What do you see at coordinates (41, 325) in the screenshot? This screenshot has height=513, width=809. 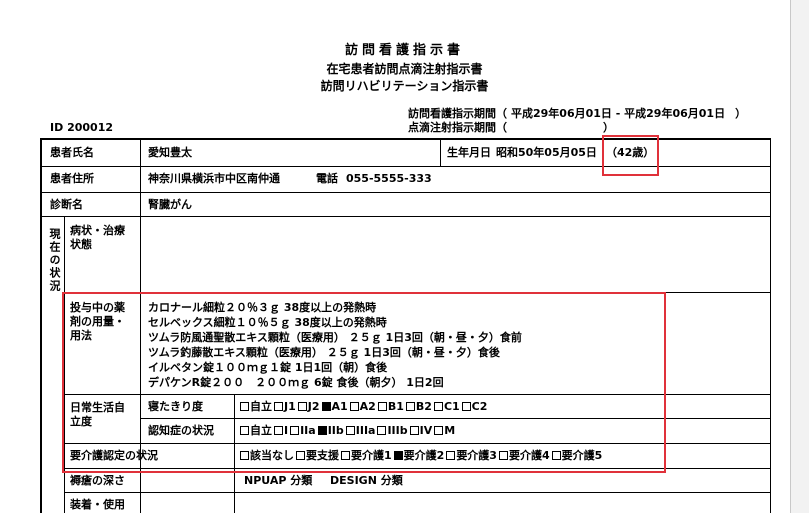 I see `table-left-border` at bounding box center [41, 325].